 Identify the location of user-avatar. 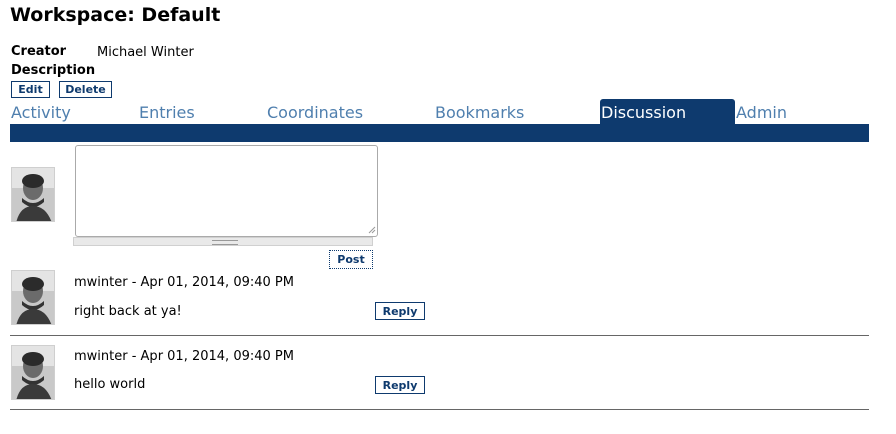
(33, 194).